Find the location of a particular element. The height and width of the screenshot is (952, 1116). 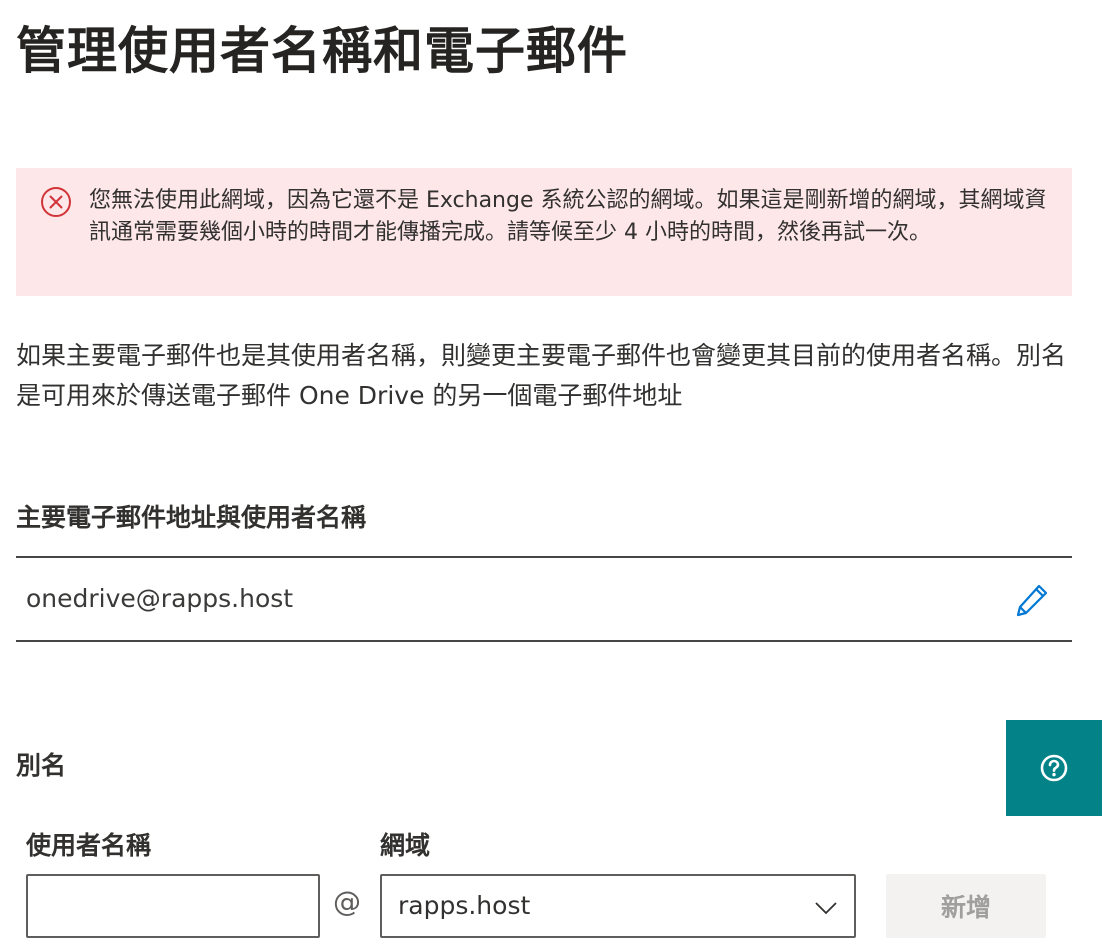

alias-username-input is located at coordinates (173, 906).